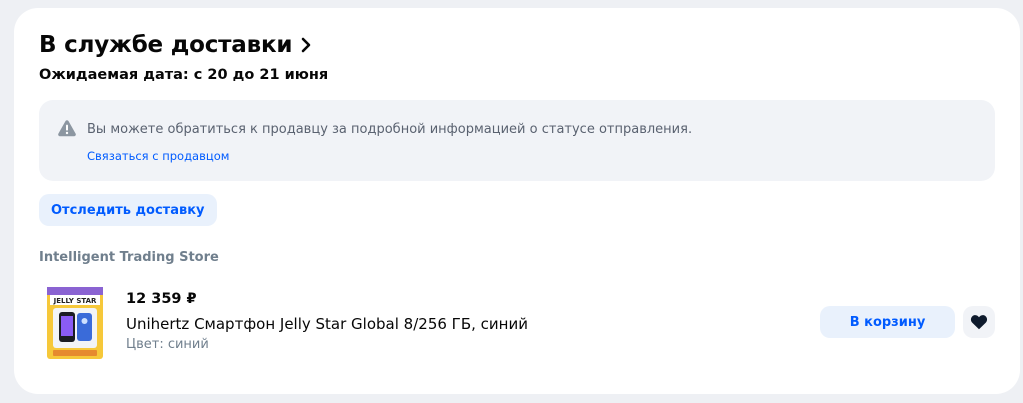 Image resolution: width=1023 pixels, height=403 pixels. I want to click on store-name: Intelligent Trading Store, so click(129, 257).